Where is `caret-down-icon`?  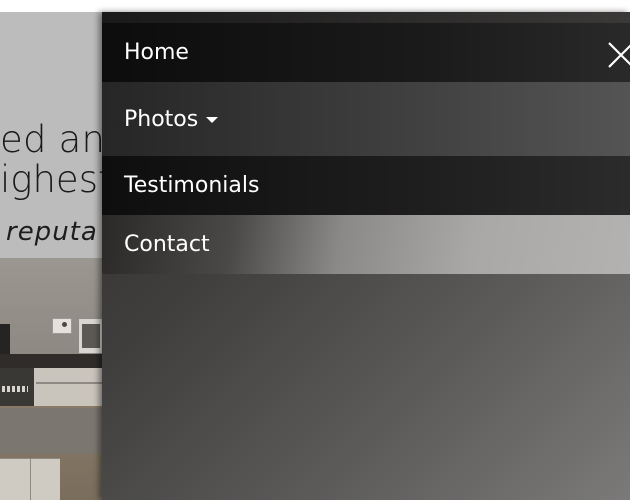 caret-down-icon is located at coordinates (212, 120).